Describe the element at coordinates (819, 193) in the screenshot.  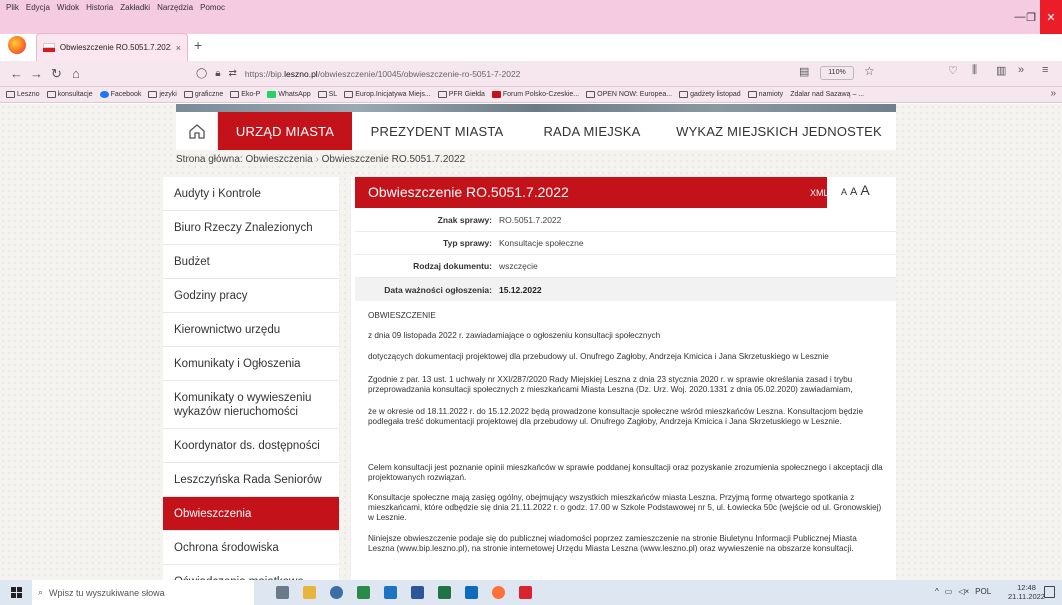
I see `xml-link: XML` at that location.